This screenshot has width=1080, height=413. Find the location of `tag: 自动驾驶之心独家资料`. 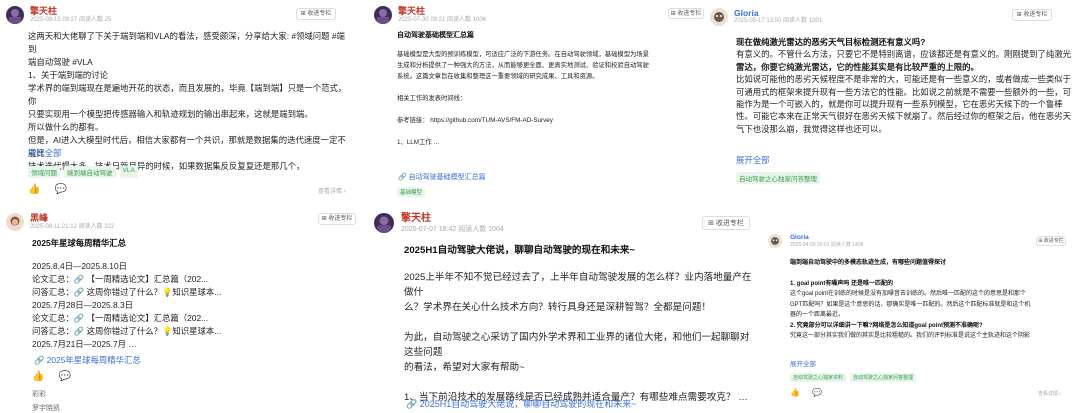

tag: 自动驾驶之心独家资料 is located at coordinates (818, 377).